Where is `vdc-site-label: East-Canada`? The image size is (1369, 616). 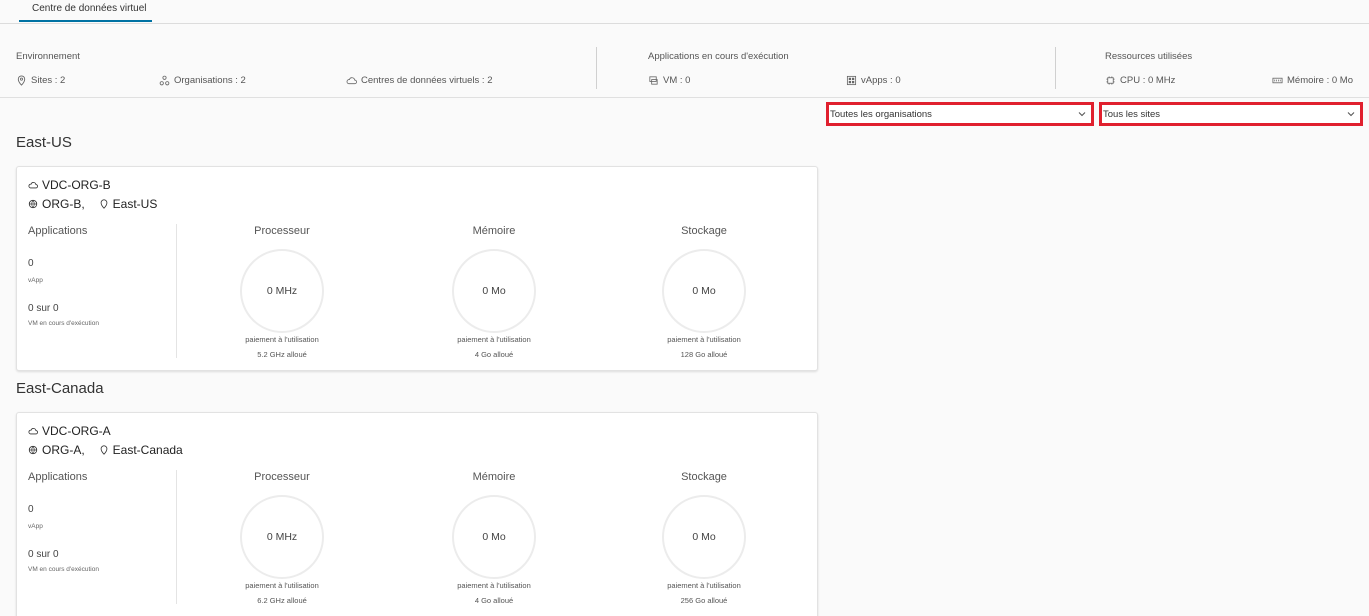
vdc-site-label: East-Canada is located at coordinates (147, 450).